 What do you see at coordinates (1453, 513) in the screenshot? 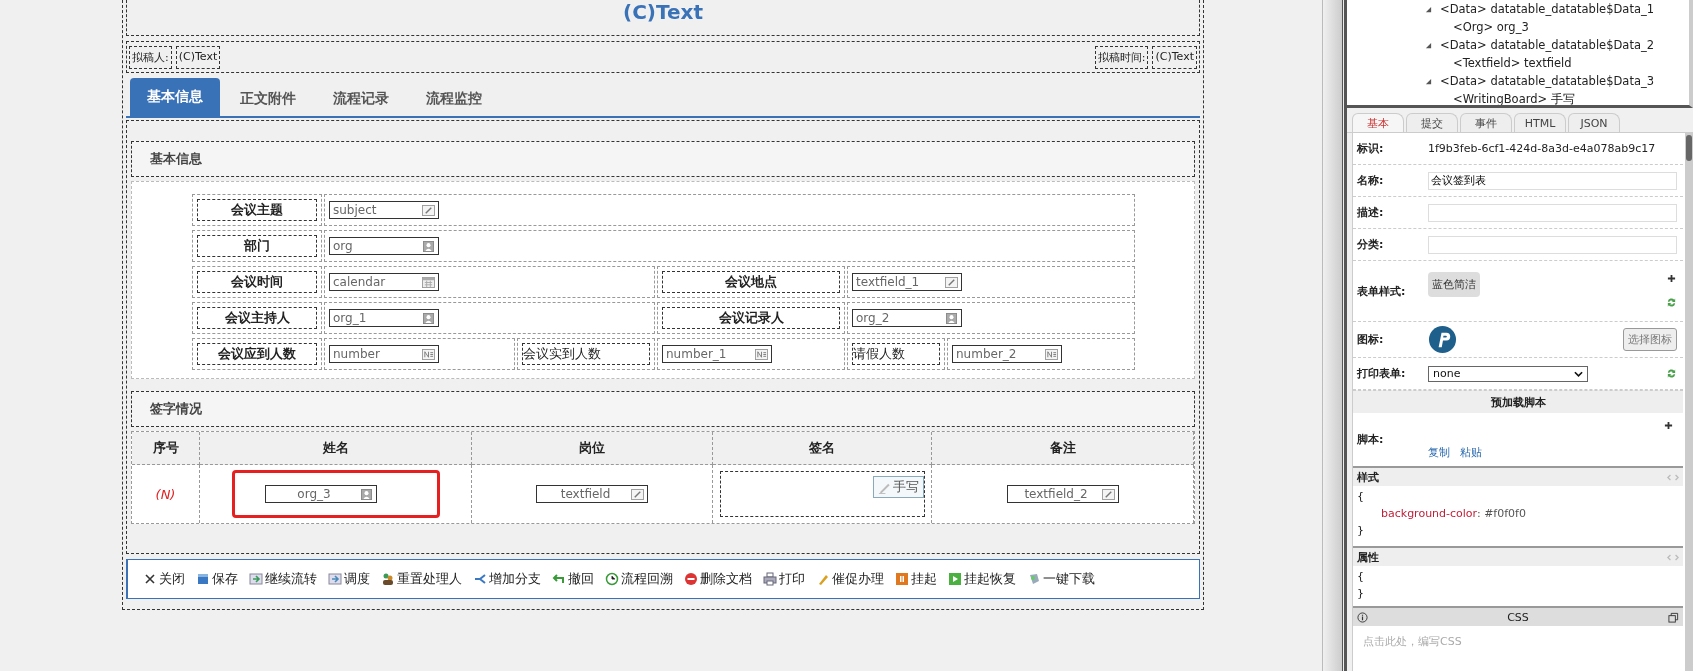
I see `code-line: background-color: #f0f0f0` at bounding box center [1453, 513].